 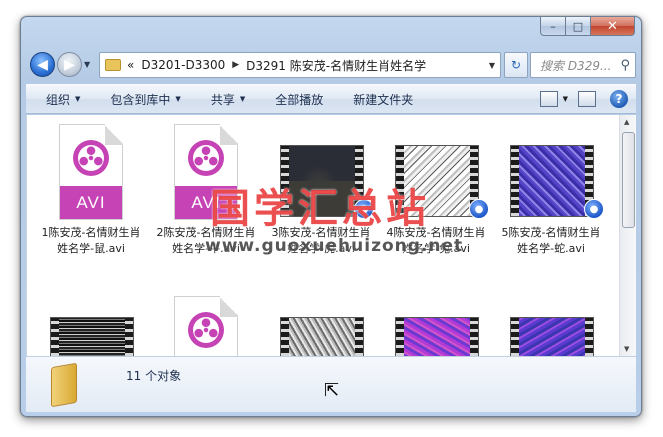 I want to click on view-dropdown-icon: ▼, so click(x=565, y=99).